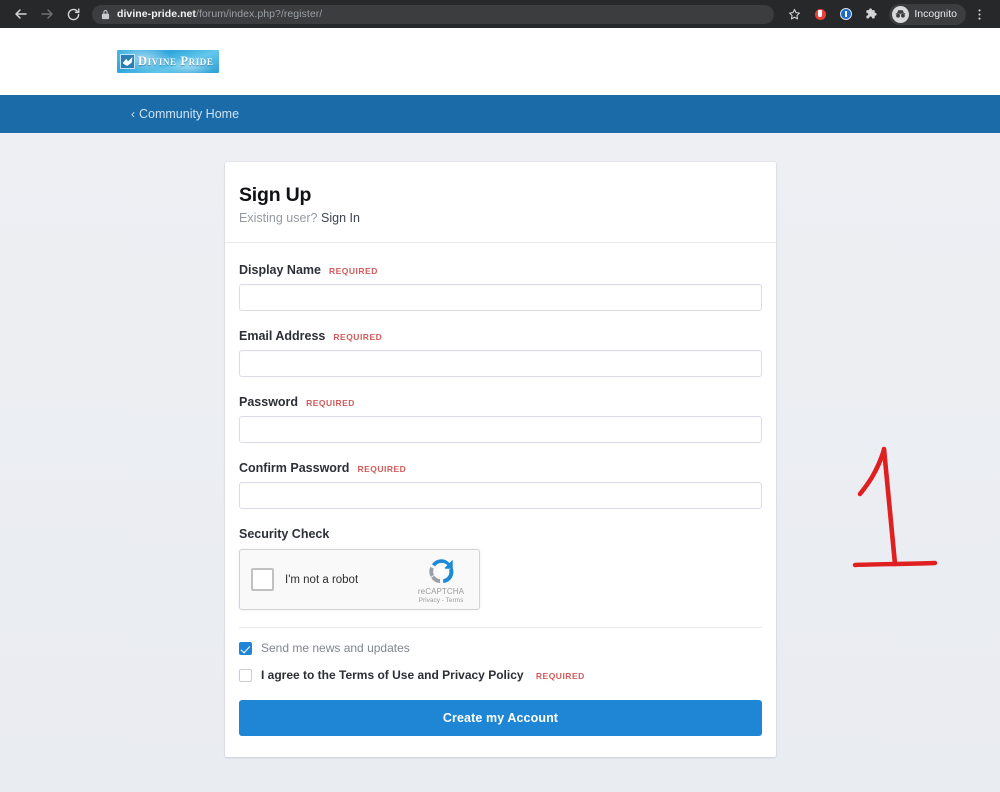 This screenshot has height=792, width=1000. I want to click on profile-label: Incognito, so click(935, 14).